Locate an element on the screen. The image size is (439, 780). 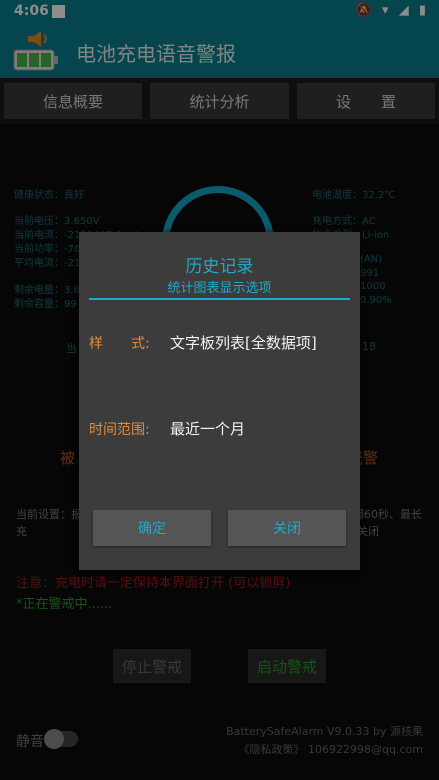
dialog-title: 历史记录 is located at coordinates (219, 267).